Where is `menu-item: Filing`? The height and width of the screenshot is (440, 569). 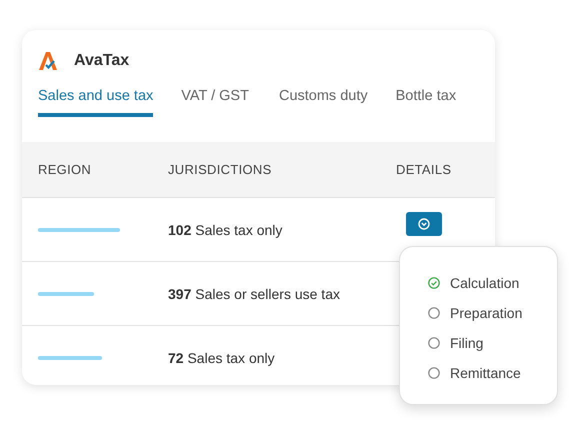
menu-item: Filing is located at coordinates (467, 342).